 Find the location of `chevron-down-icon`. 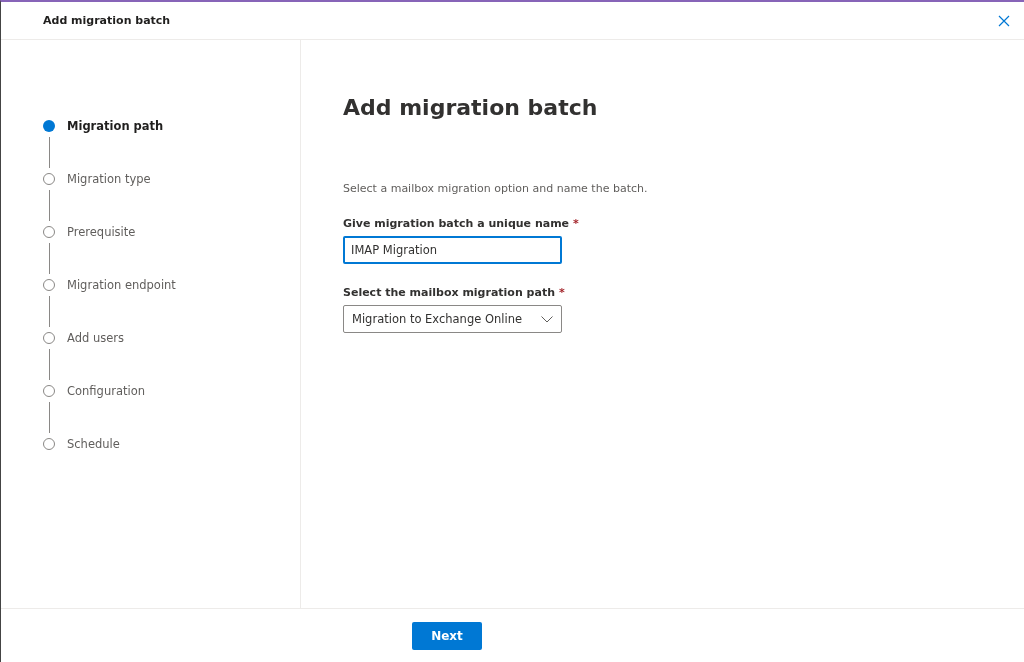

chevron-down-icon is located at coordinates (547, 319).